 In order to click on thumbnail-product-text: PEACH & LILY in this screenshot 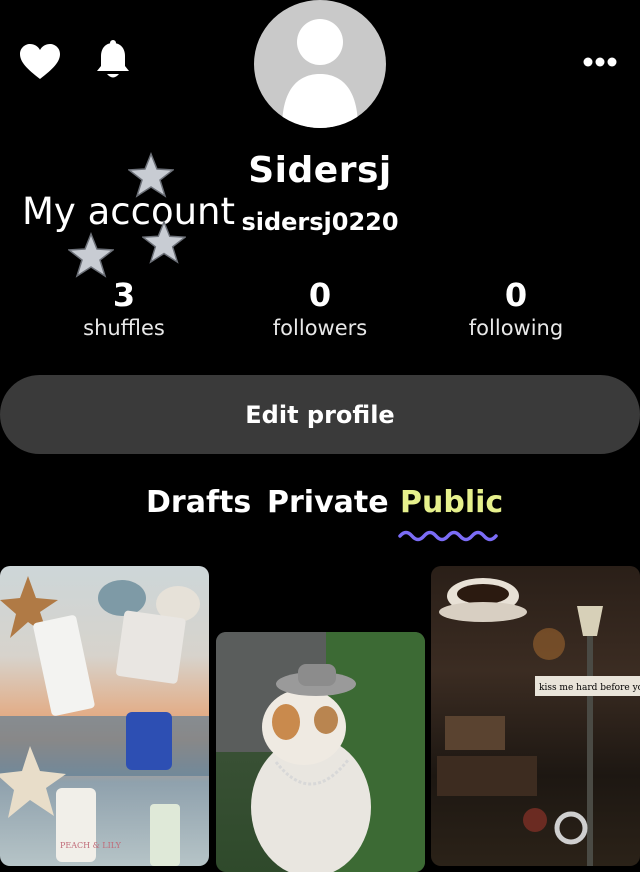, I will do `click(91, 845)`.